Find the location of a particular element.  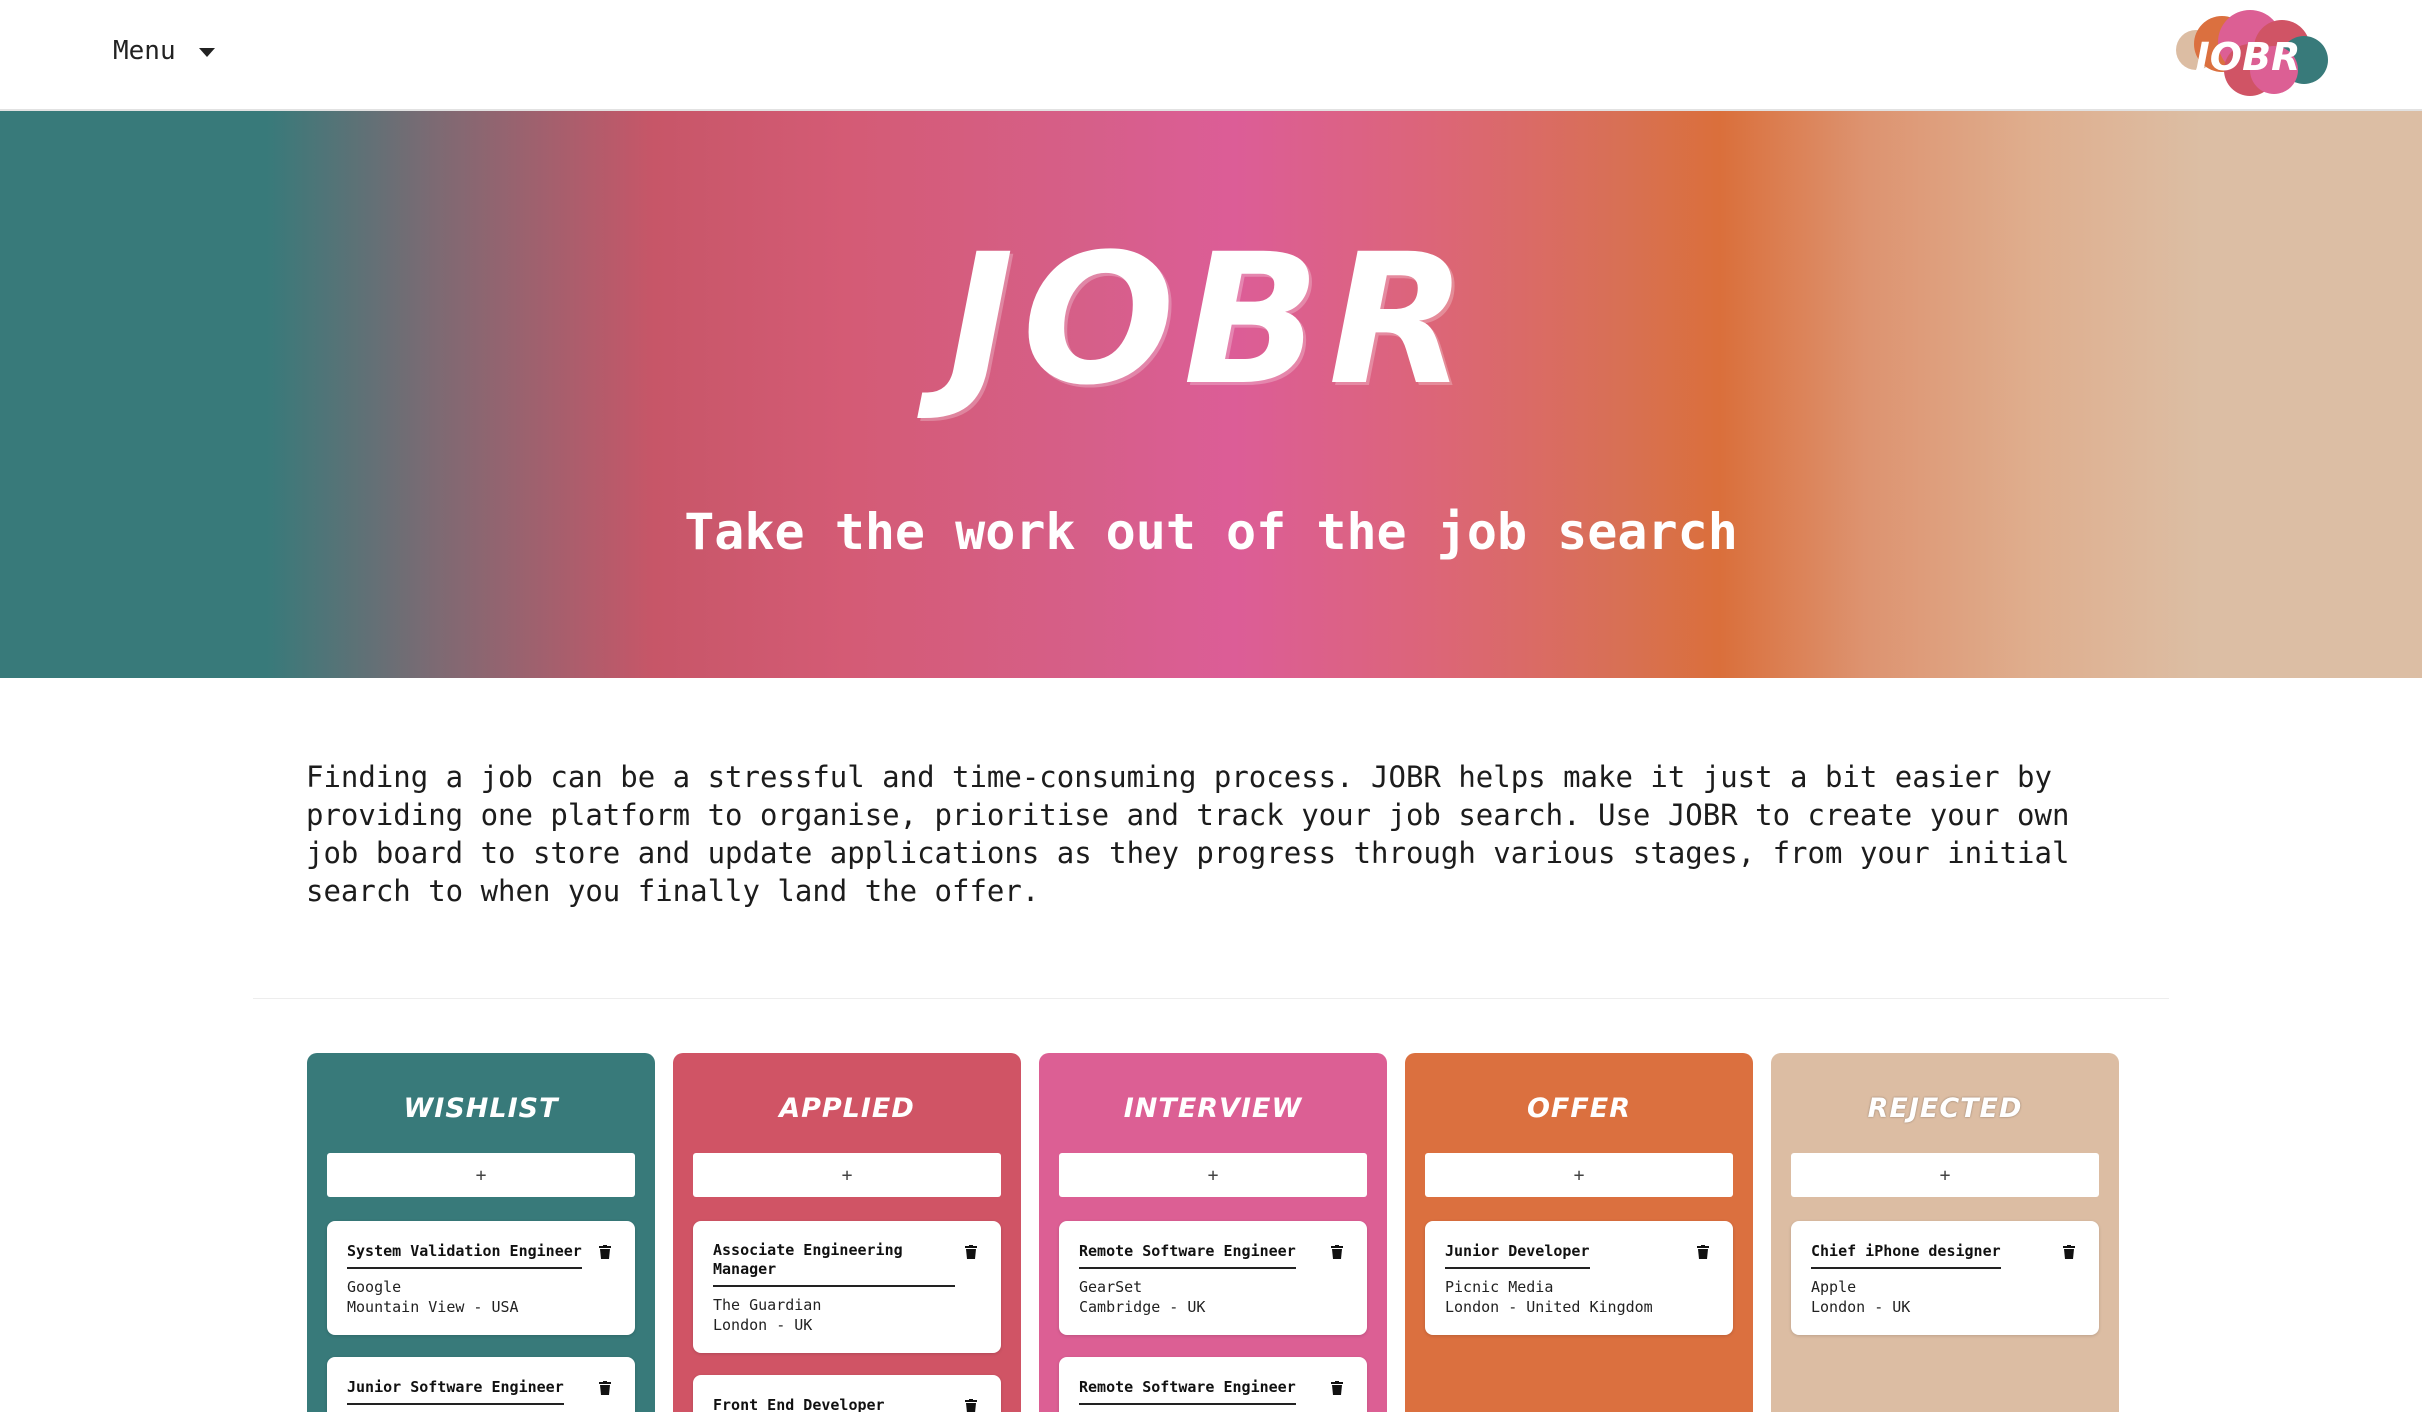

job-card: Front End Developer is located at coordinates (847, 1393).